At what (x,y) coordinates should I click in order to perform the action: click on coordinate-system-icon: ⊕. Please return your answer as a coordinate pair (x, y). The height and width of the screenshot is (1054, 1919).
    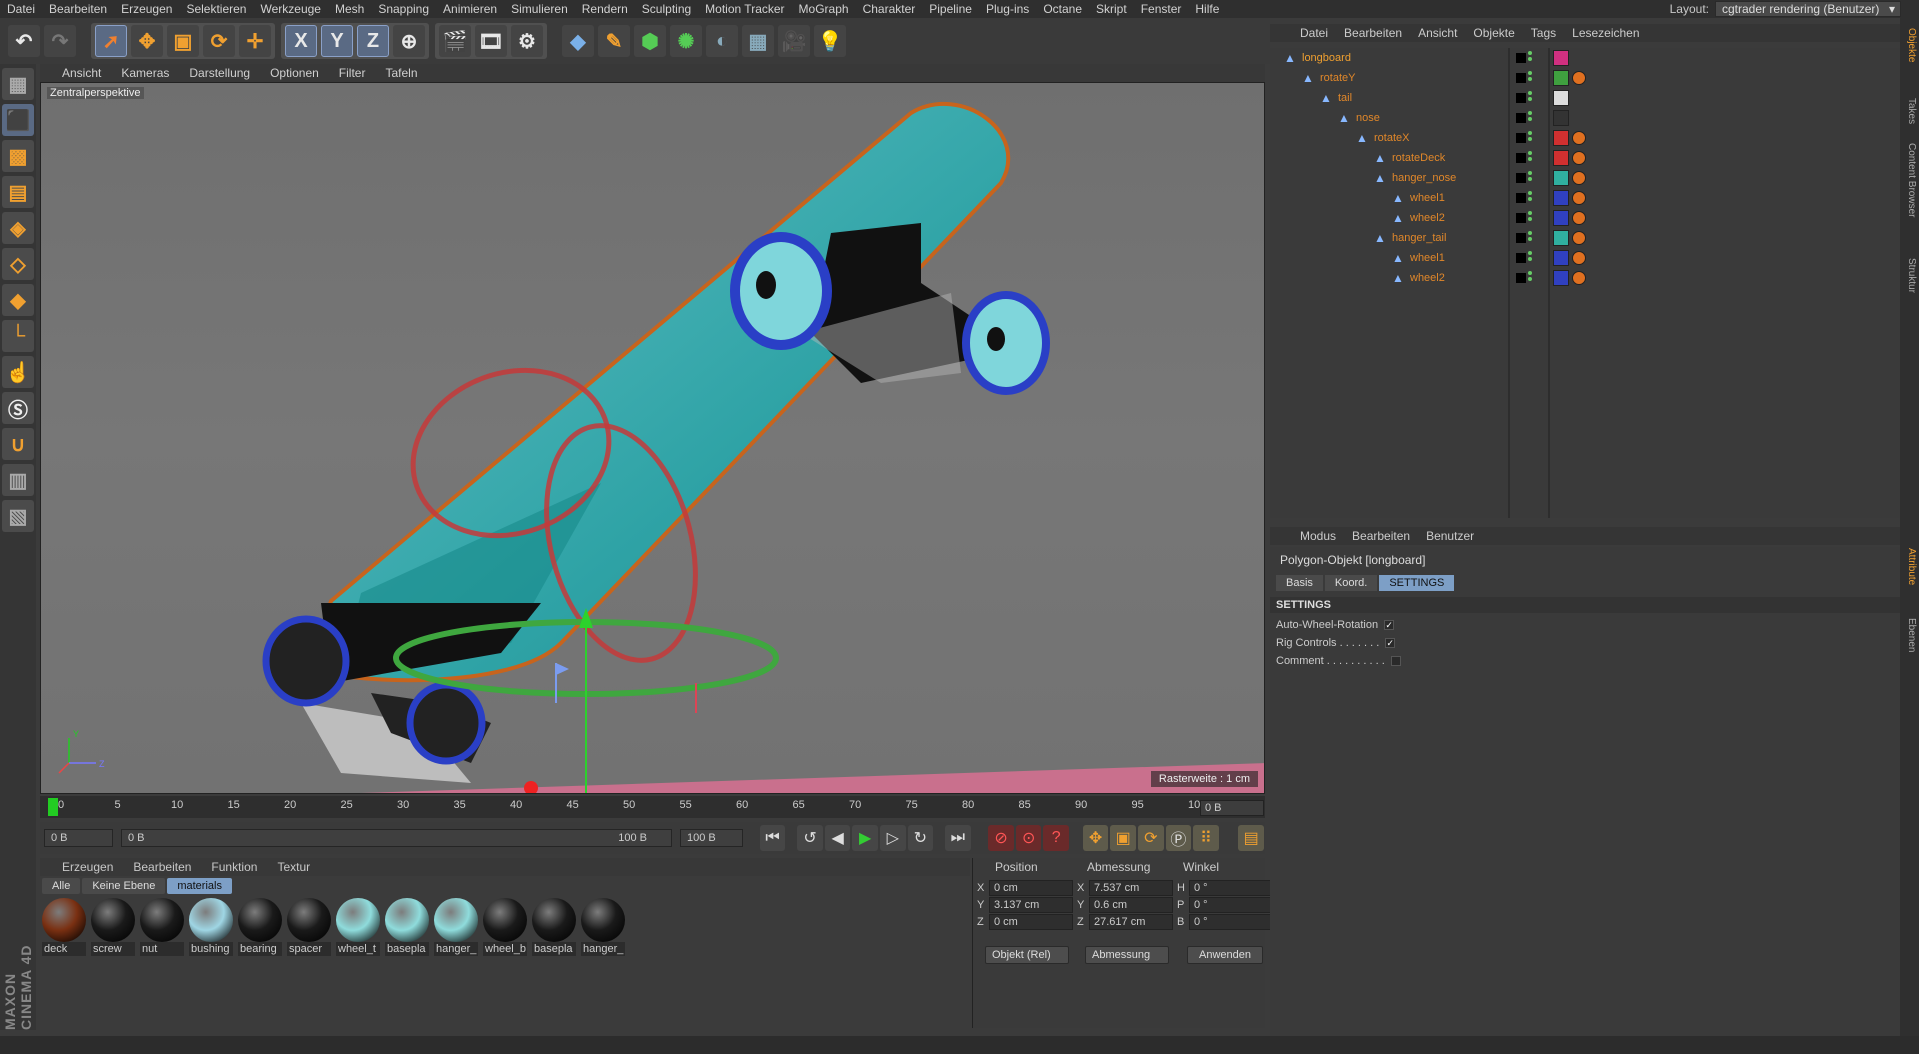
    Looking at the image, I should click on (409, 41).